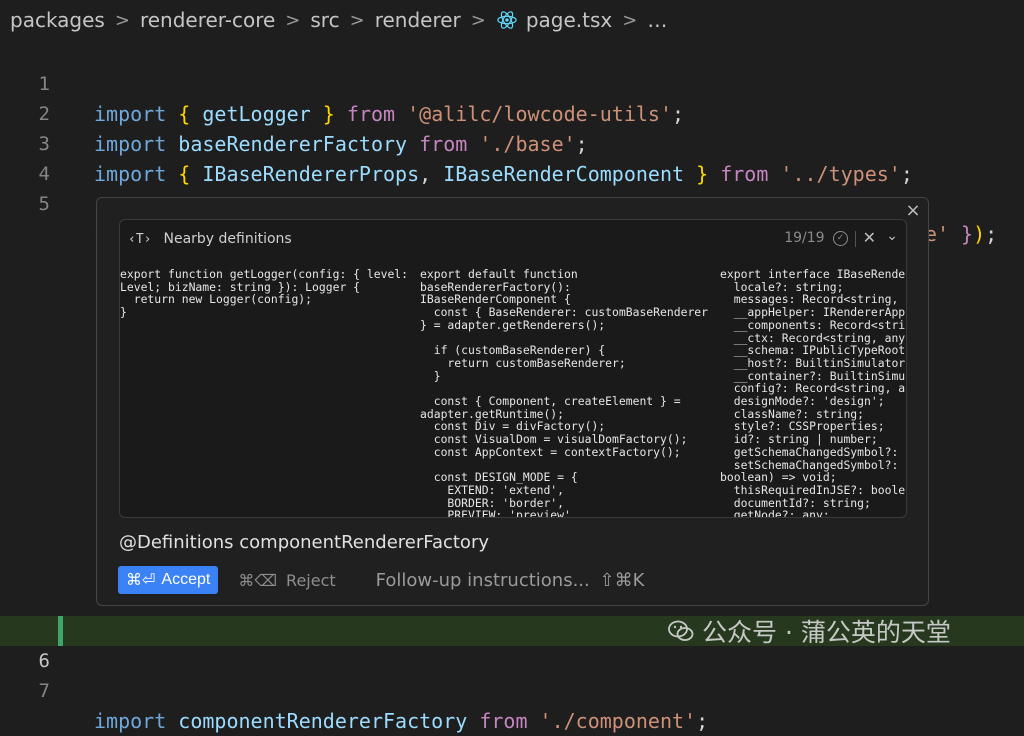 Image resolution: width=1024 pixels, height=736 pixels. I want to click on code-token: './component', so click(618, 721).